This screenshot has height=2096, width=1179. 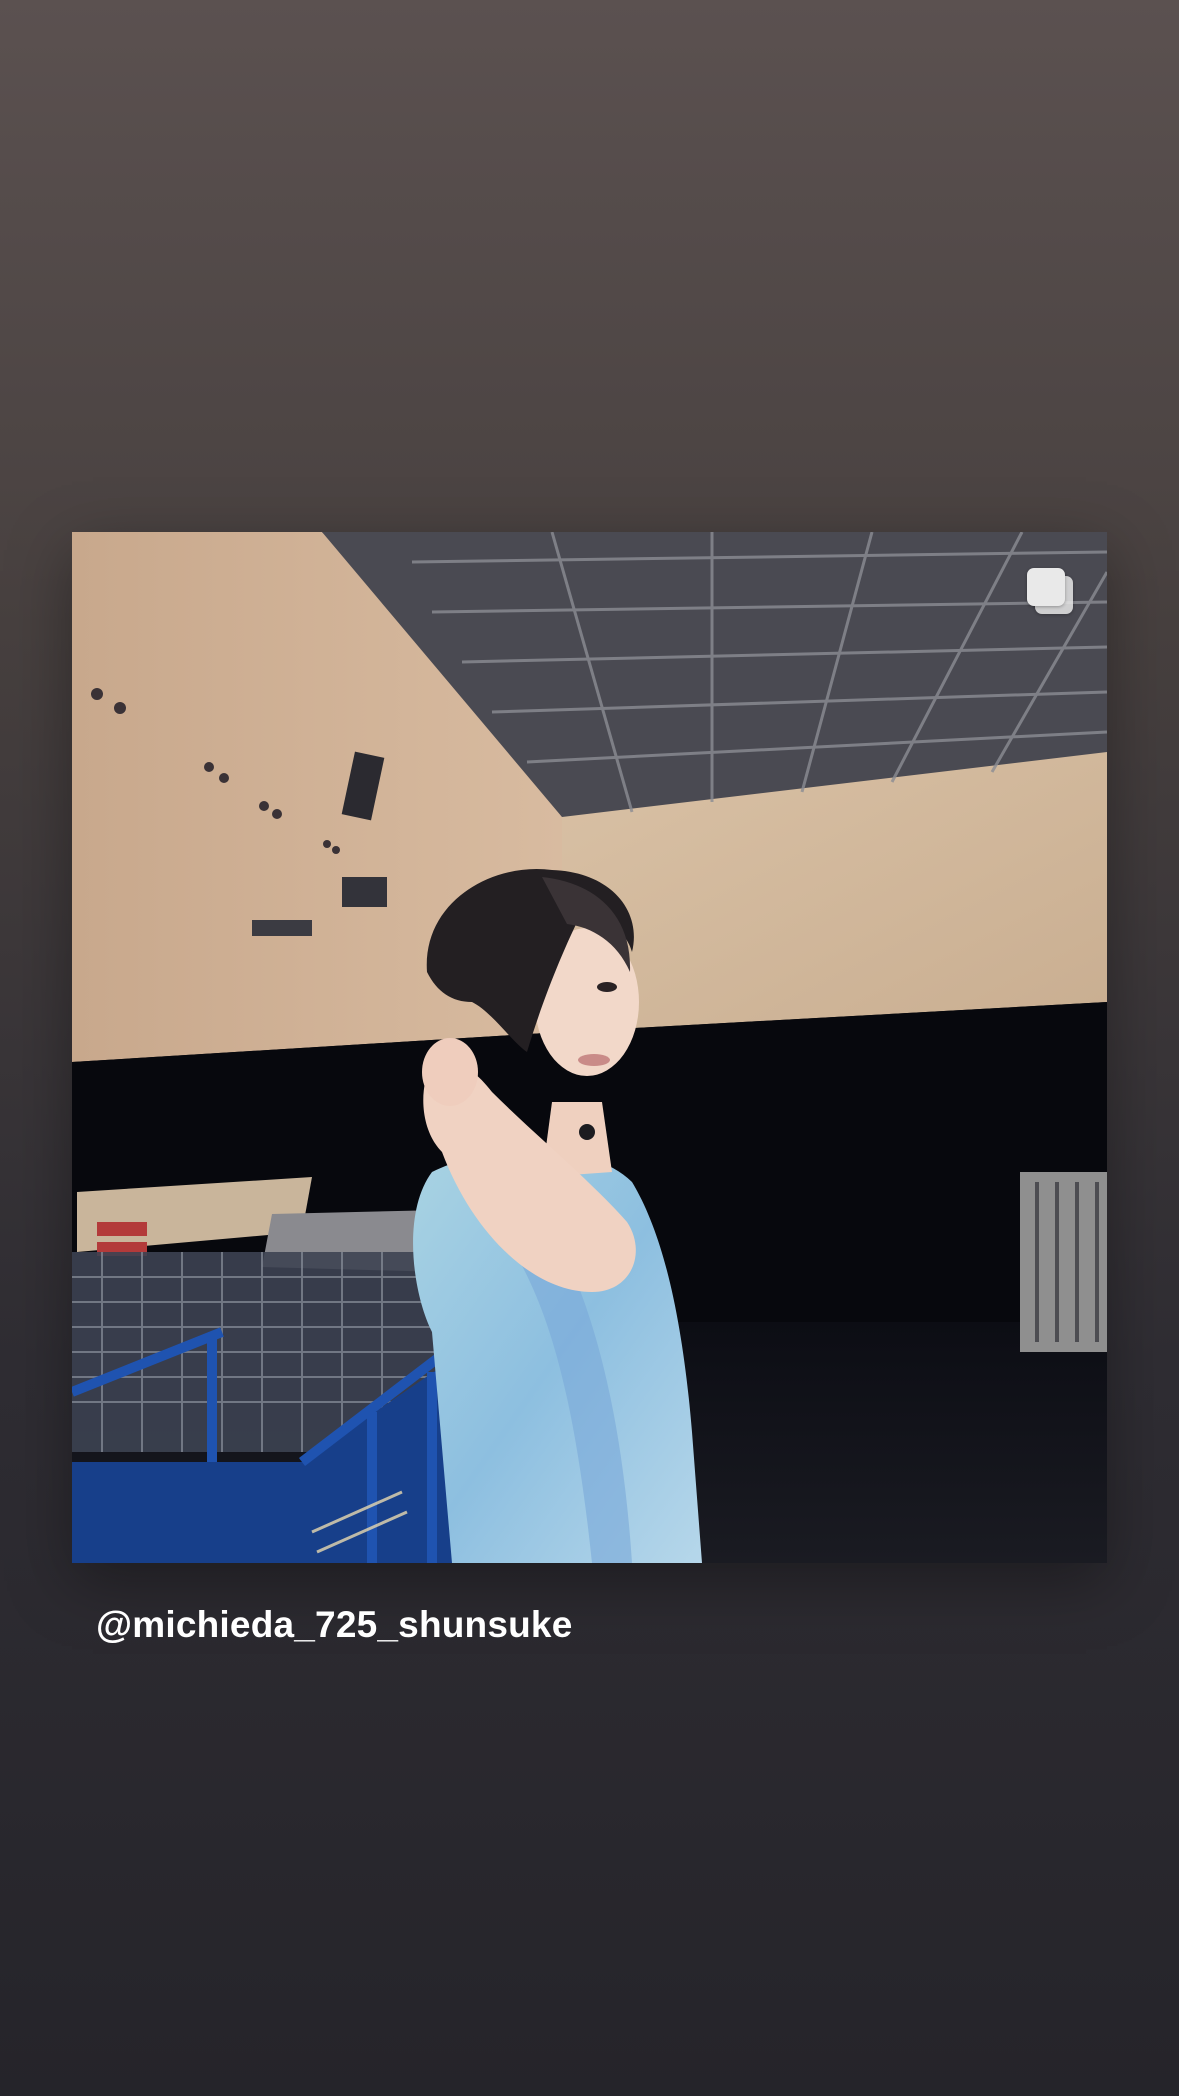 What do you see at coordinates (1051, 592) in the screenshot?
I see `carousel-multiple-icon` at bounding box center [1051, 592].